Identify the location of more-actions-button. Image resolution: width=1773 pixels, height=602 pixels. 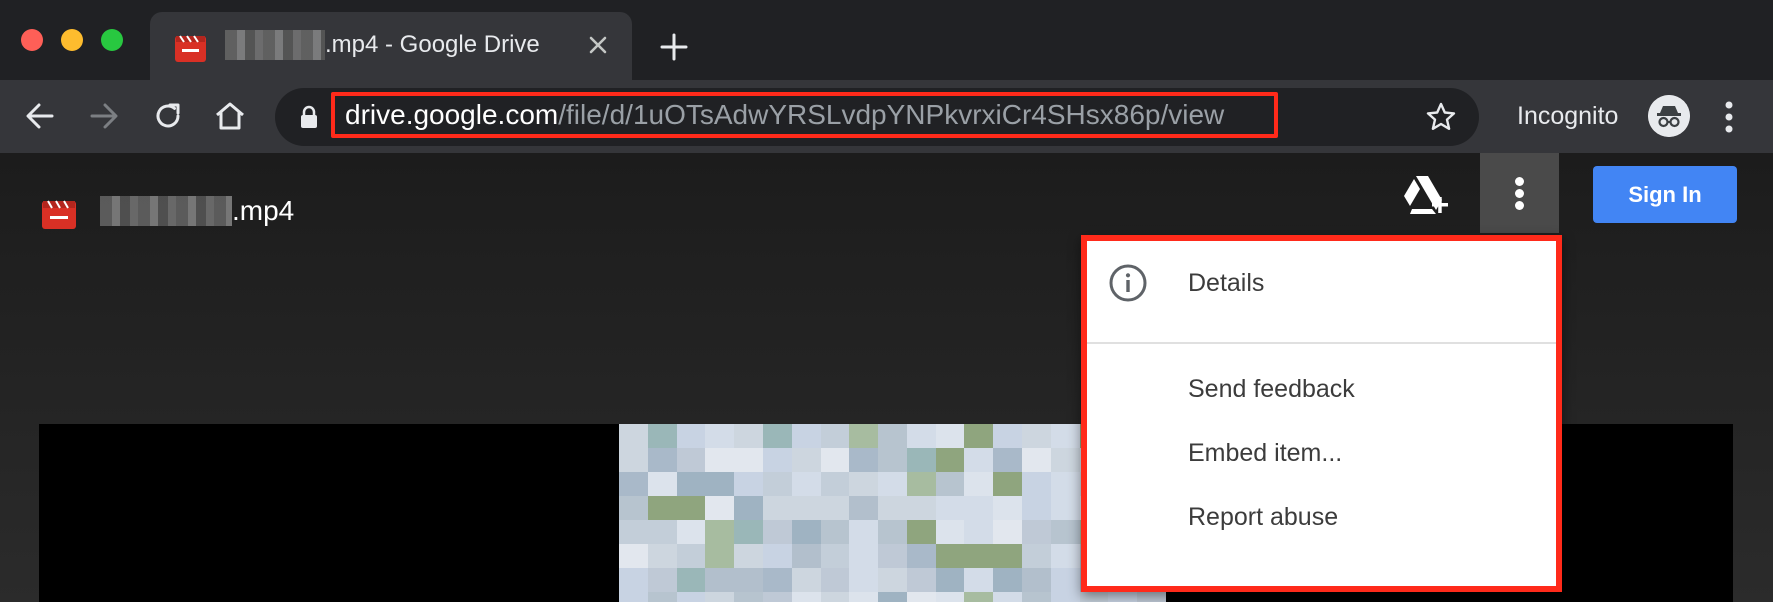
(1519, 193).